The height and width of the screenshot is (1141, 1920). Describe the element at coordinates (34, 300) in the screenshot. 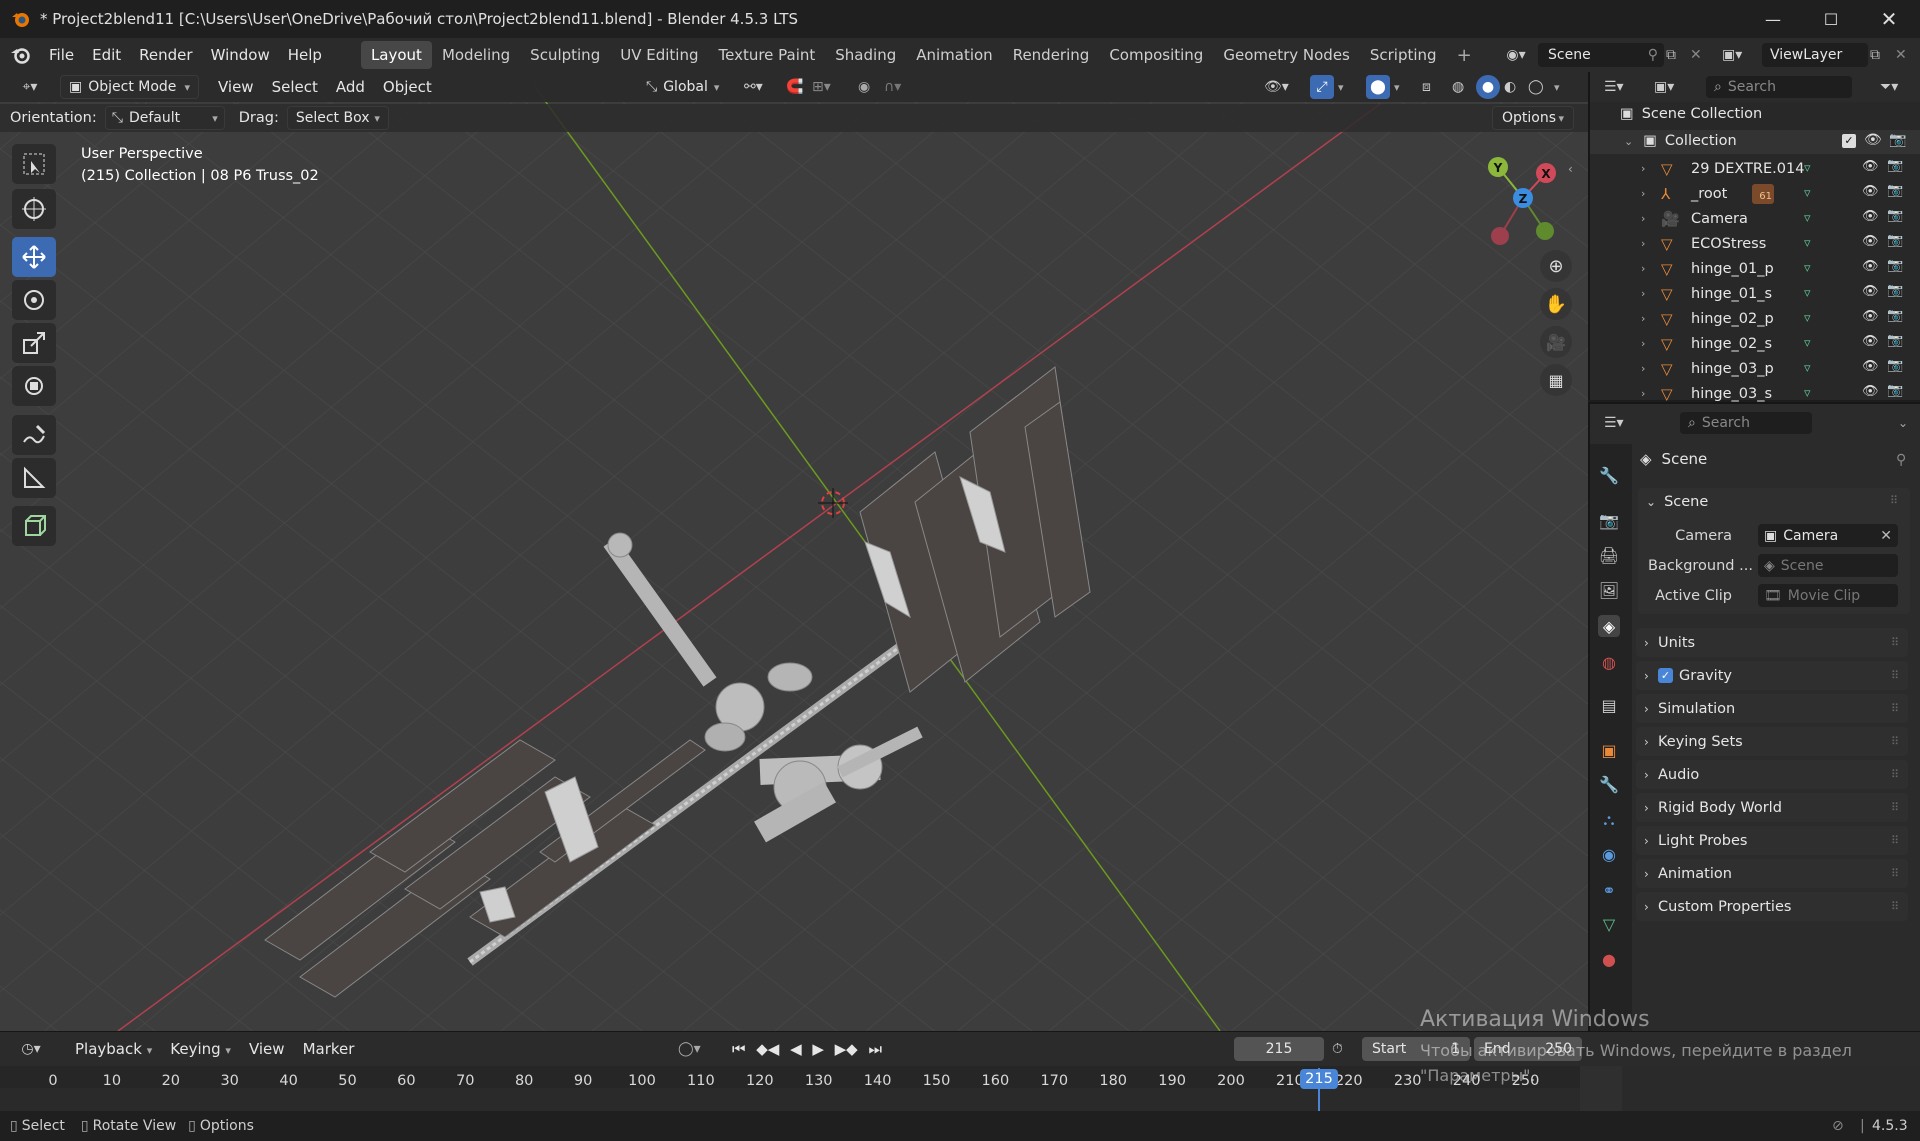

I see `rotate-tool-icon` at that location.